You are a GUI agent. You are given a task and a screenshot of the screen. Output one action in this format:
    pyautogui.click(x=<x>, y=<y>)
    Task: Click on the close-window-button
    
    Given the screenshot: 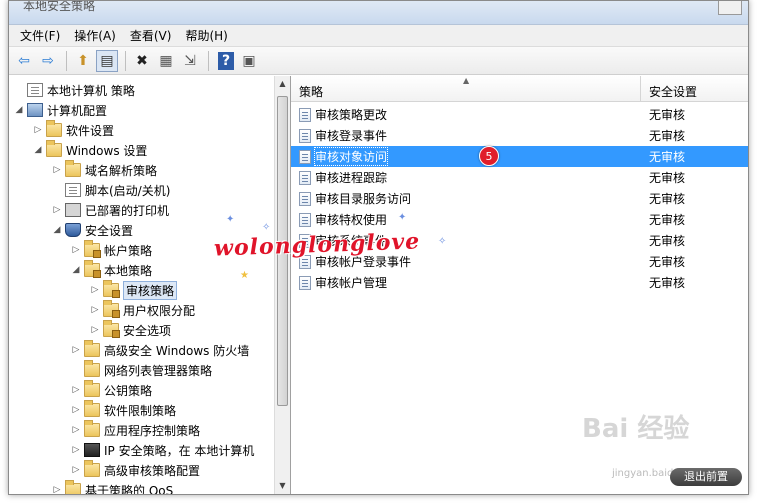 What is the action you would take?
    pyautogui.click(x=730, y=8)
    